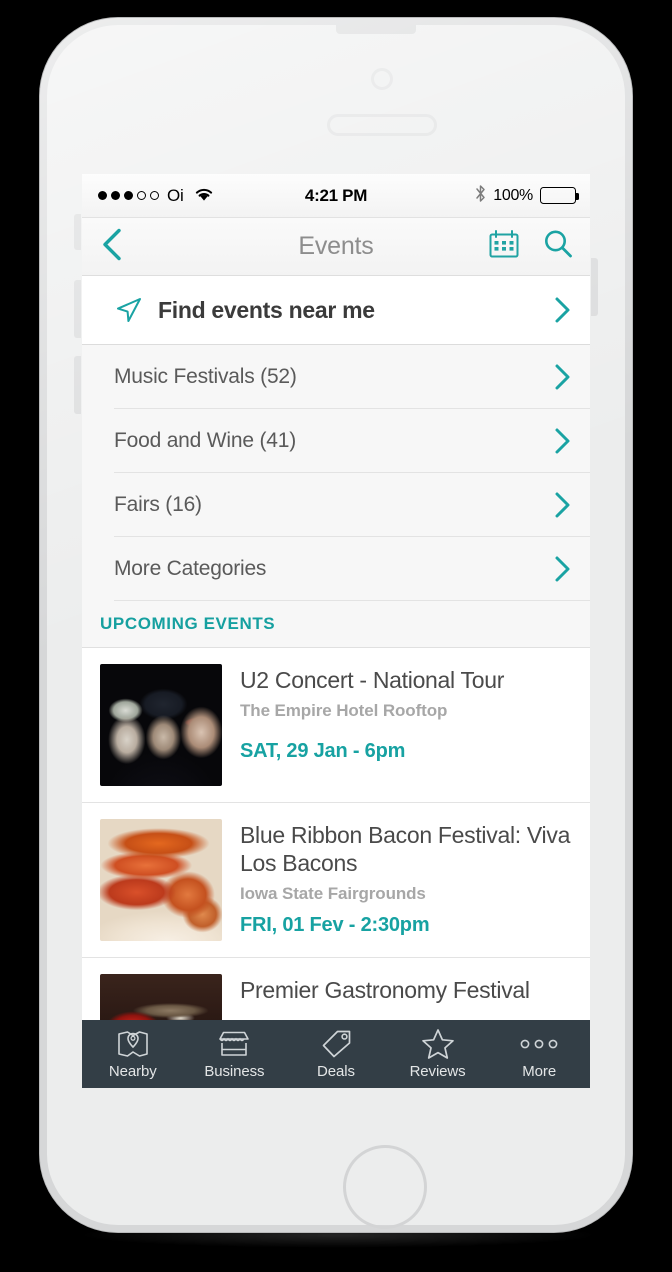 The image size is (672, 1272). I want to click on event-title: U2 Concert - National Tour, so click(372, 680).